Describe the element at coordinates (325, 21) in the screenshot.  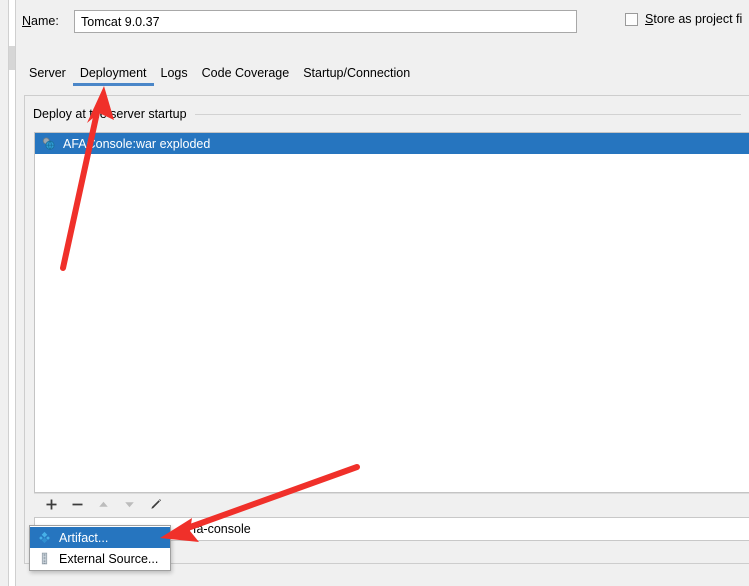
I see `name-input` at that location.